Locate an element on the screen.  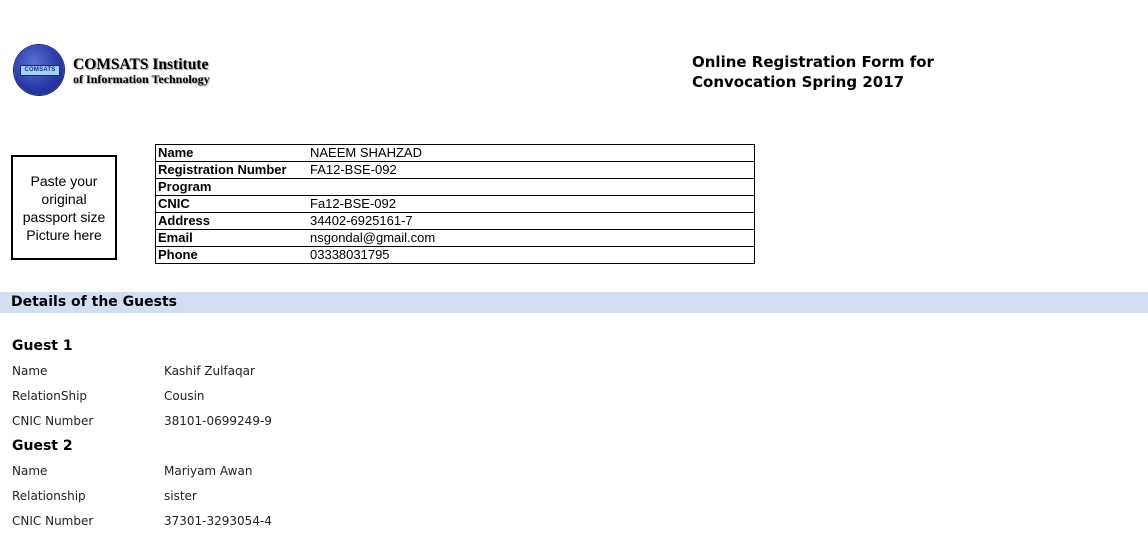
guest-2-name-value: Mariyam Awan is located at coordinates (208, 471).